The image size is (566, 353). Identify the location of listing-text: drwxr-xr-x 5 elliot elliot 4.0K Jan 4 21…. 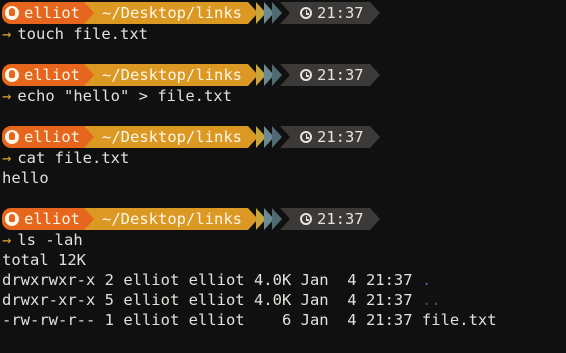
(212, 300).